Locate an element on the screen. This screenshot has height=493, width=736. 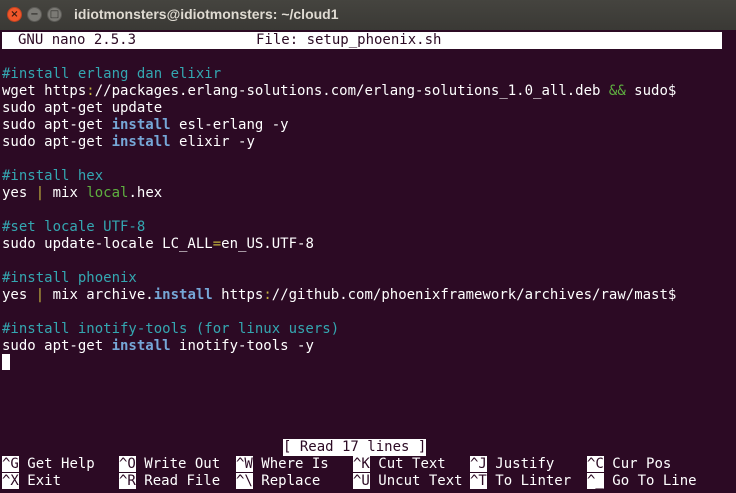
window-minimize-button: − is located at coordinates (34, 14).